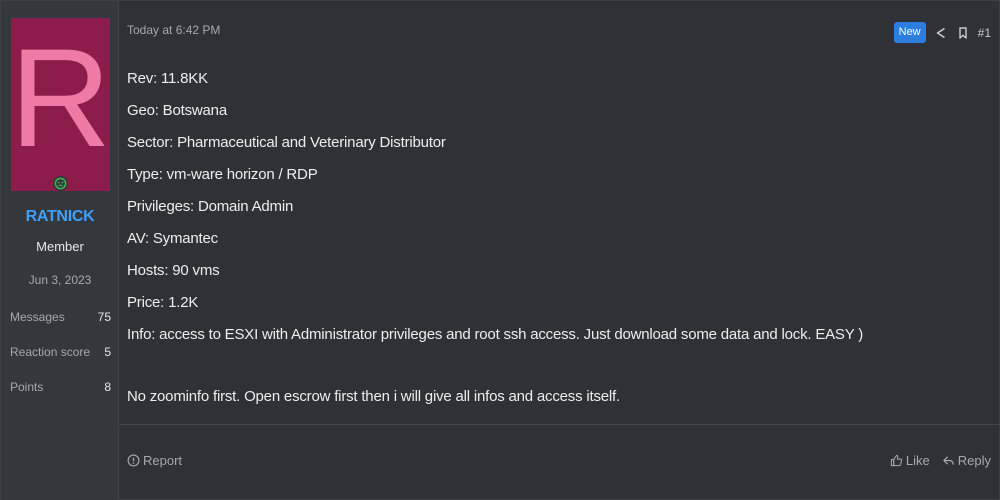 The width and height of the screenshot is (1000, 500). What do you see at coordinates (173, 30) in the screenshot?
I see `post-date: Today at 6:42 PM` at bounding box center [173, 30].